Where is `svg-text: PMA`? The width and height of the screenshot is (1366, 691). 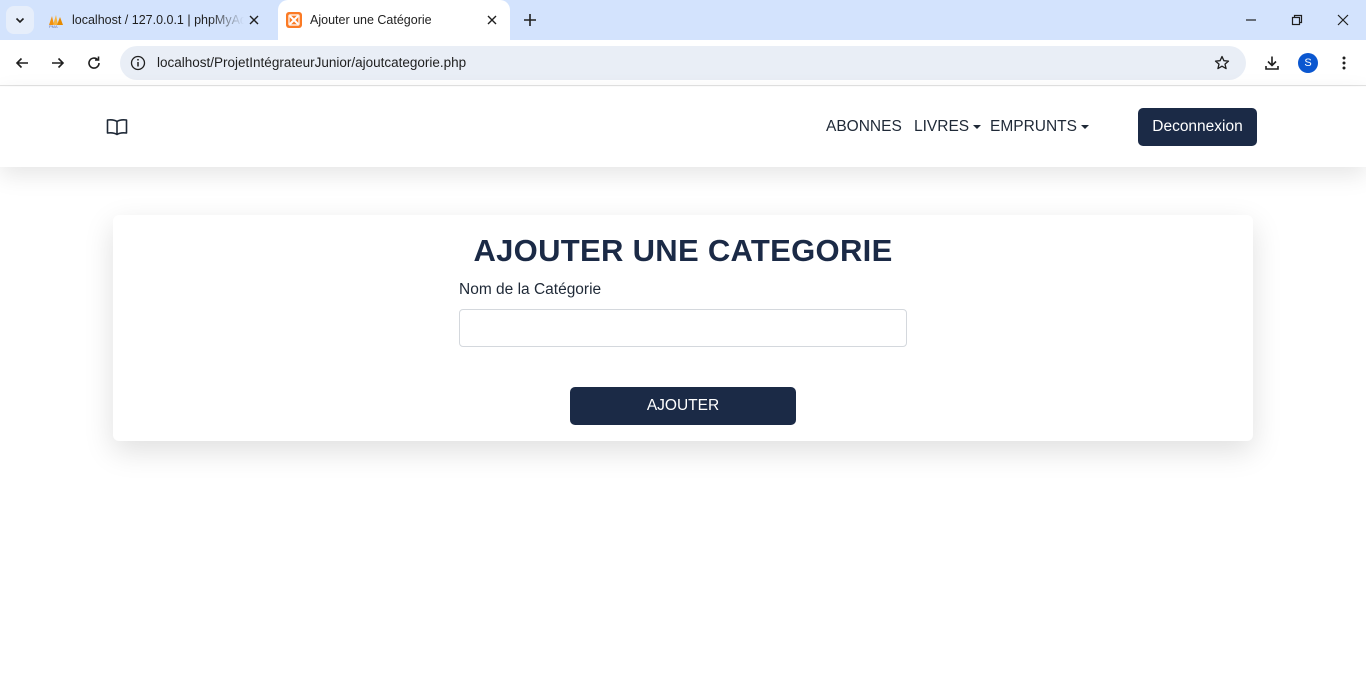
svg-text: PMA is located at coordinates (53, 26).